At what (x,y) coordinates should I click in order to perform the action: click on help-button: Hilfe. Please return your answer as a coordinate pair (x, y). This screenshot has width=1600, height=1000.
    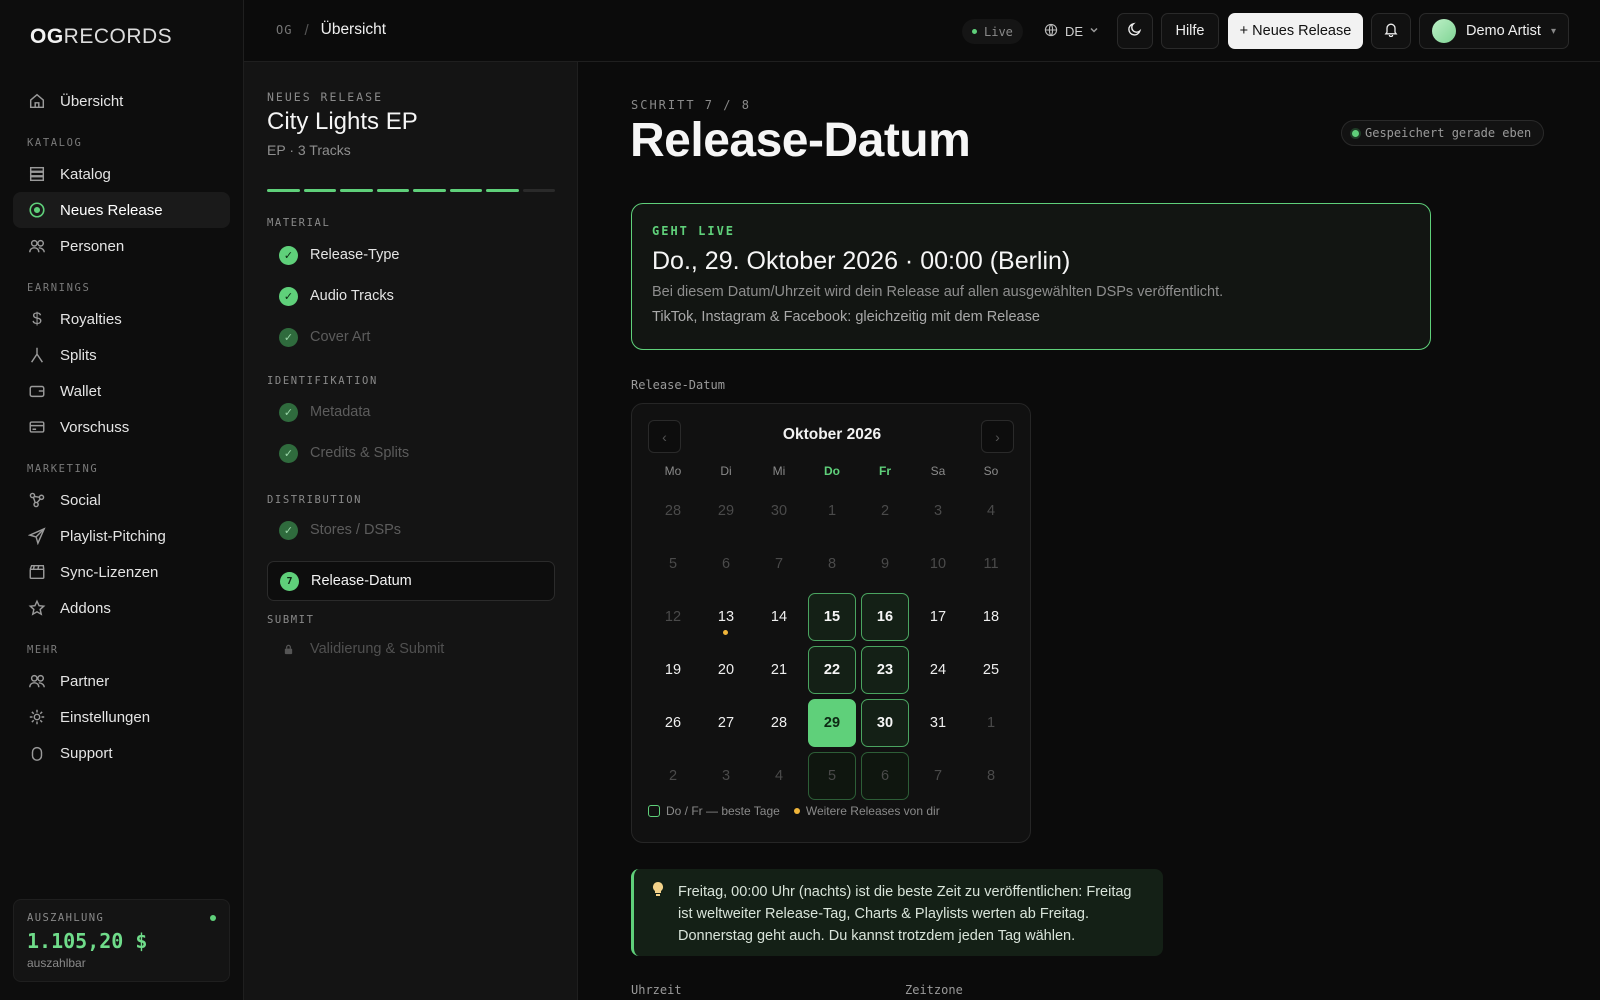
    Looking at the image, I should click on (1190, 31).